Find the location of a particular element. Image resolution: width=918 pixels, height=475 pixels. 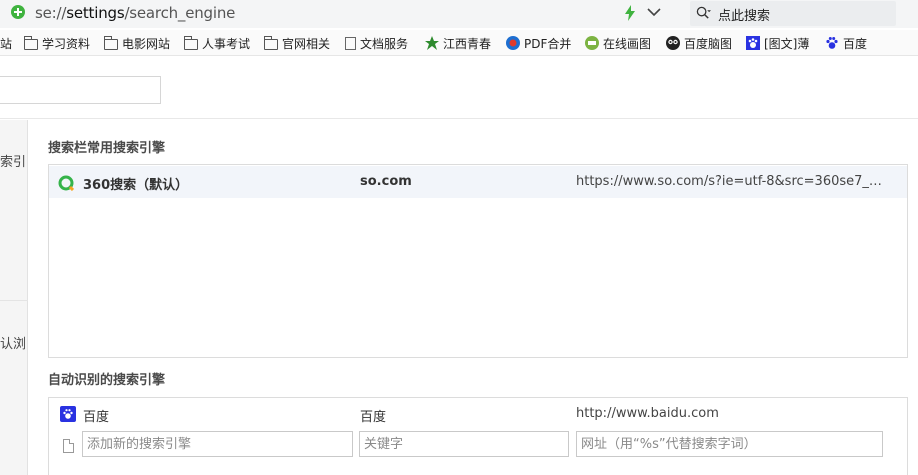

green-leaf-icon is located at coordinates (432, 43).